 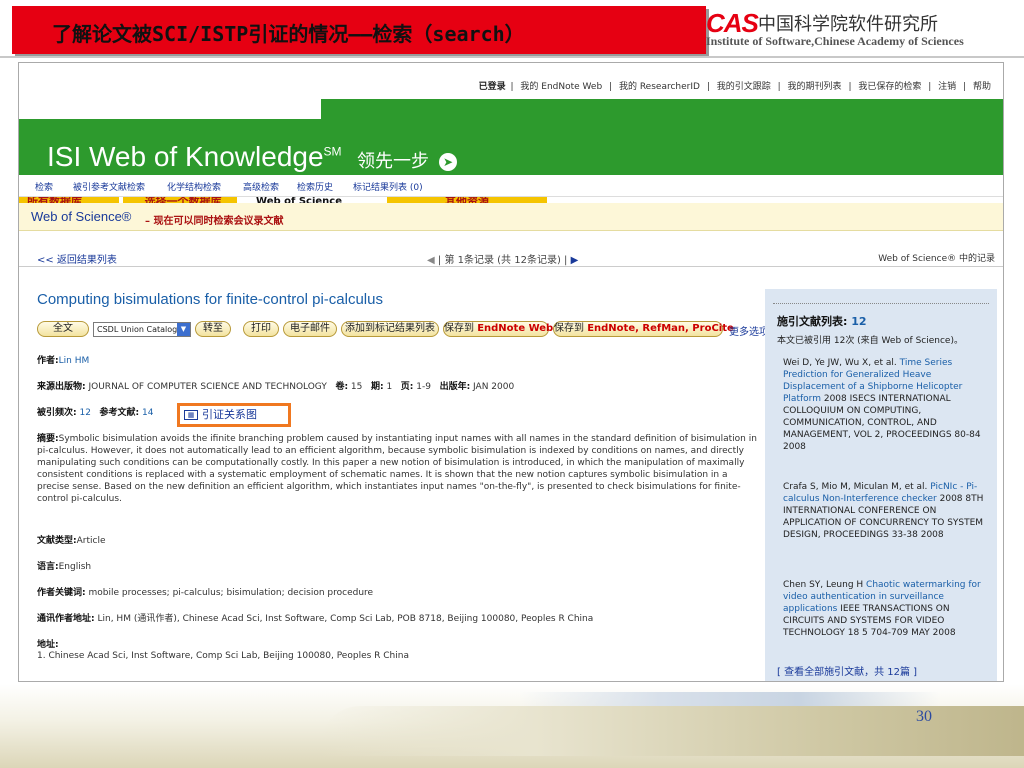 What do you see at coordinates (889, 87) in the screenshot?
I see `link-saved-searches: 我已保存的检索` at bounding box center [889, 87].